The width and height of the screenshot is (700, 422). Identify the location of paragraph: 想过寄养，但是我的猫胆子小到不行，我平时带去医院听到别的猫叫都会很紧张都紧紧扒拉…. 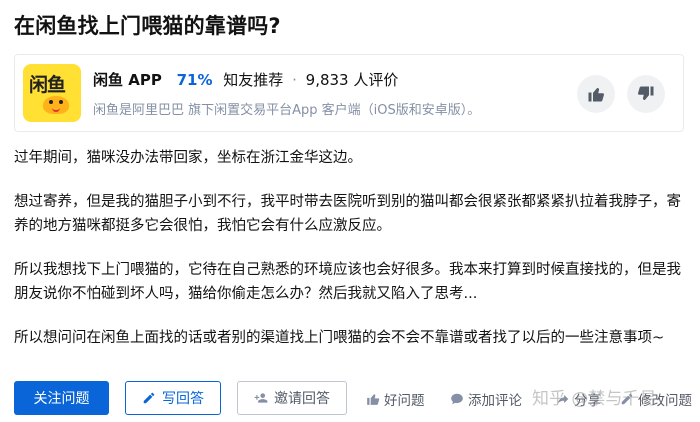
(347, 214).